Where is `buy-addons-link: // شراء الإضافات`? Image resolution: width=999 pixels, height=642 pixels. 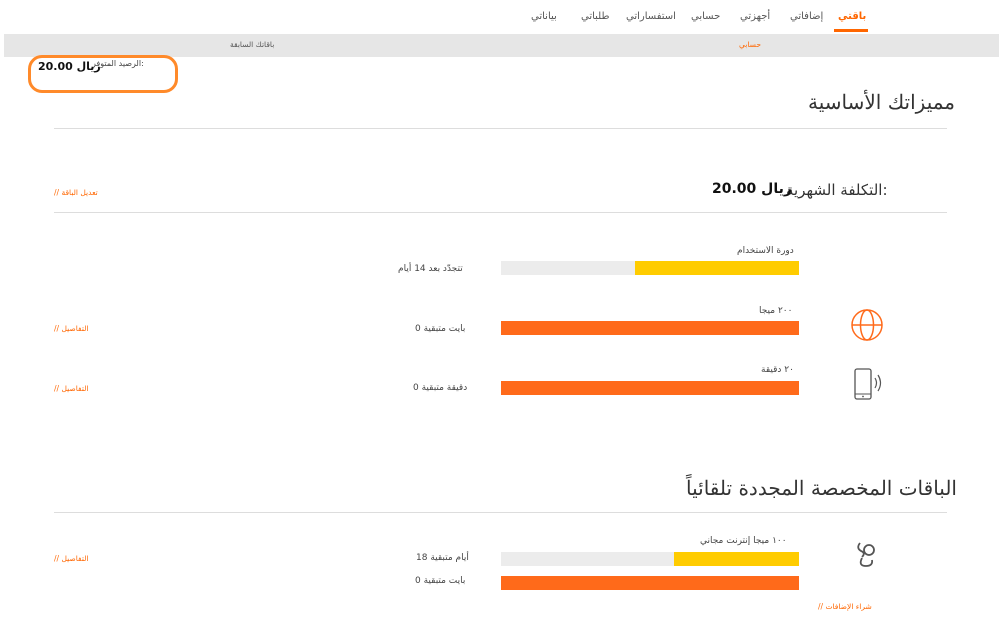
buy-addons-link: // شراء الإضافات is located at coordinates (845, 606).